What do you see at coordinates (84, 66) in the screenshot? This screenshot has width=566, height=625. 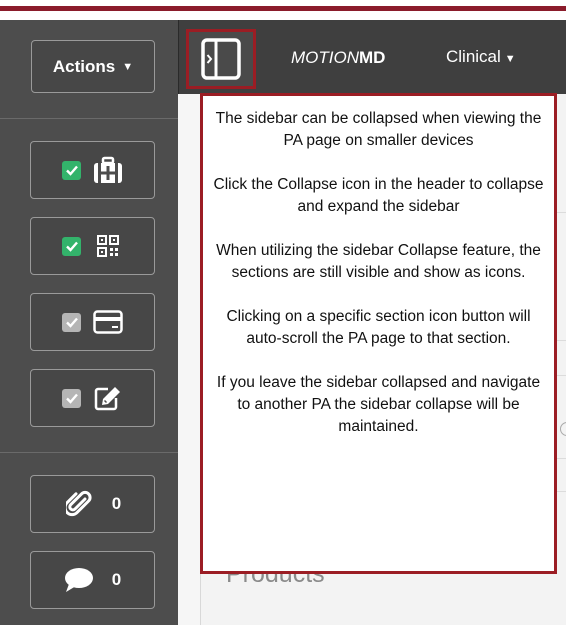 I see `actions-label: Actions` at bounding box center [84, 66].